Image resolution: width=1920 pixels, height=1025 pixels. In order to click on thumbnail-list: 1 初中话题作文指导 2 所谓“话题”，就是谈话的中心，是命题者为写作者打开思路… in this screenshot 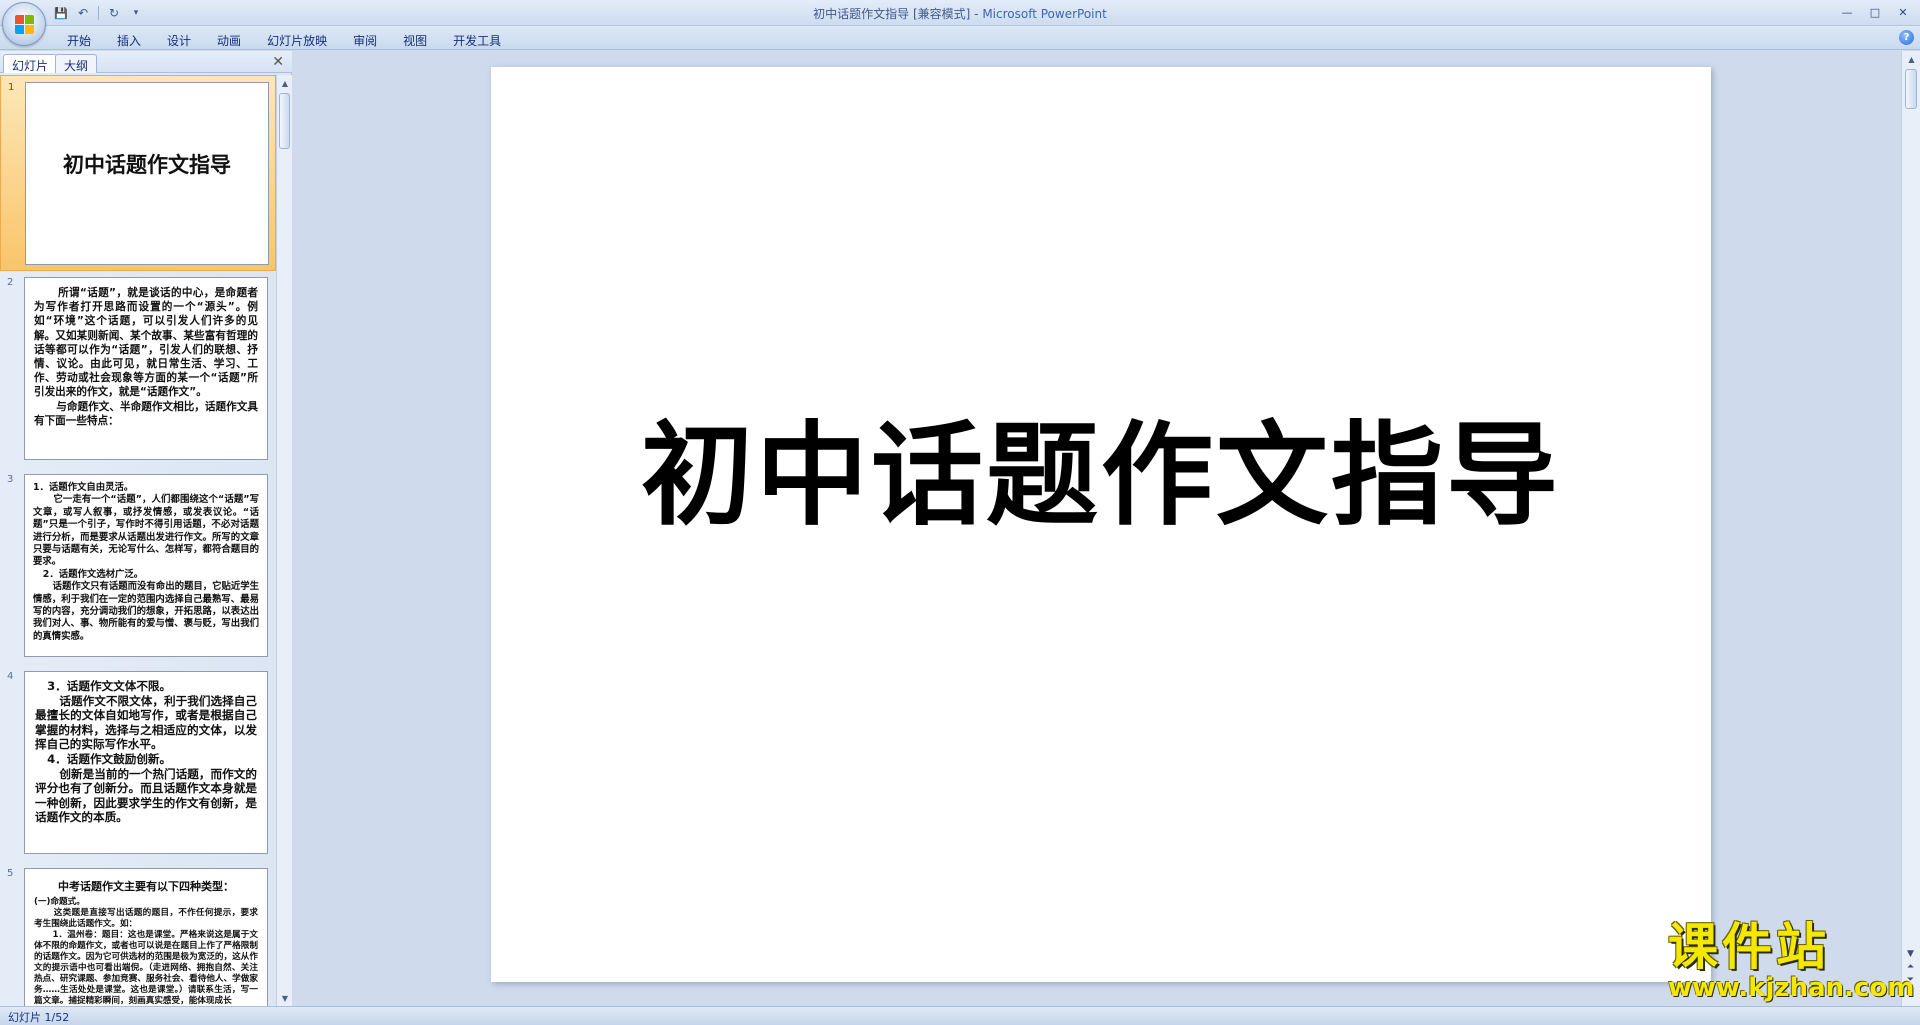, I will do `click(138, 540)`.